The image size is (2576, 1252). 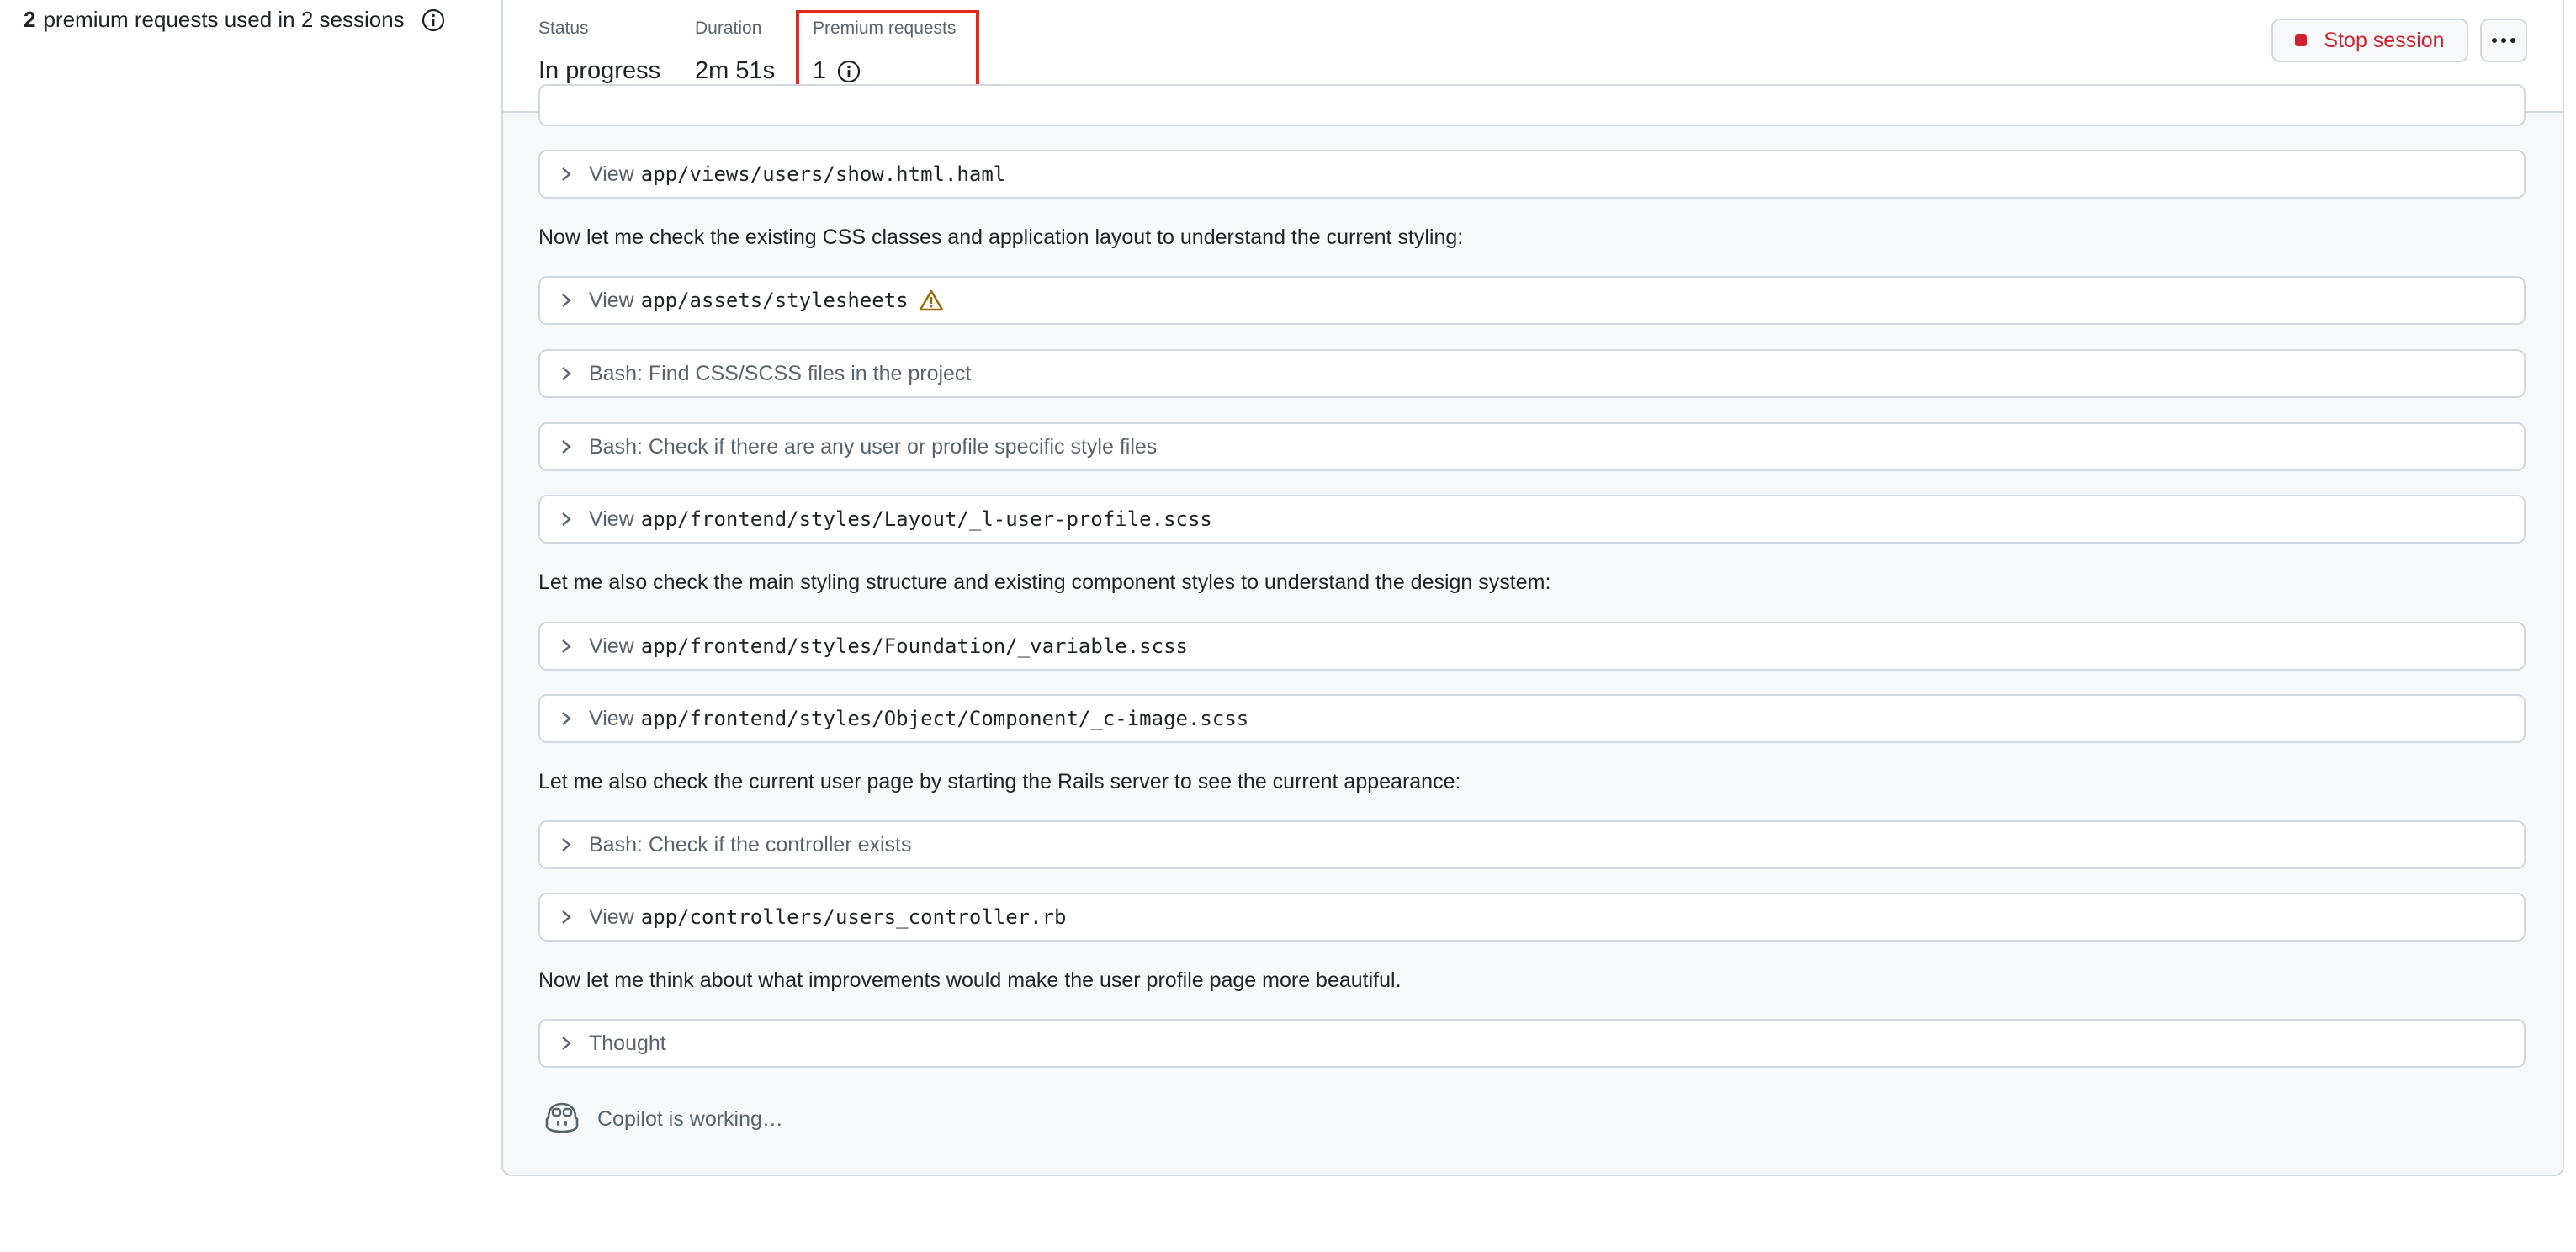 I want to click on kebab-horizontal-icon, so click(x=2503, y=40).